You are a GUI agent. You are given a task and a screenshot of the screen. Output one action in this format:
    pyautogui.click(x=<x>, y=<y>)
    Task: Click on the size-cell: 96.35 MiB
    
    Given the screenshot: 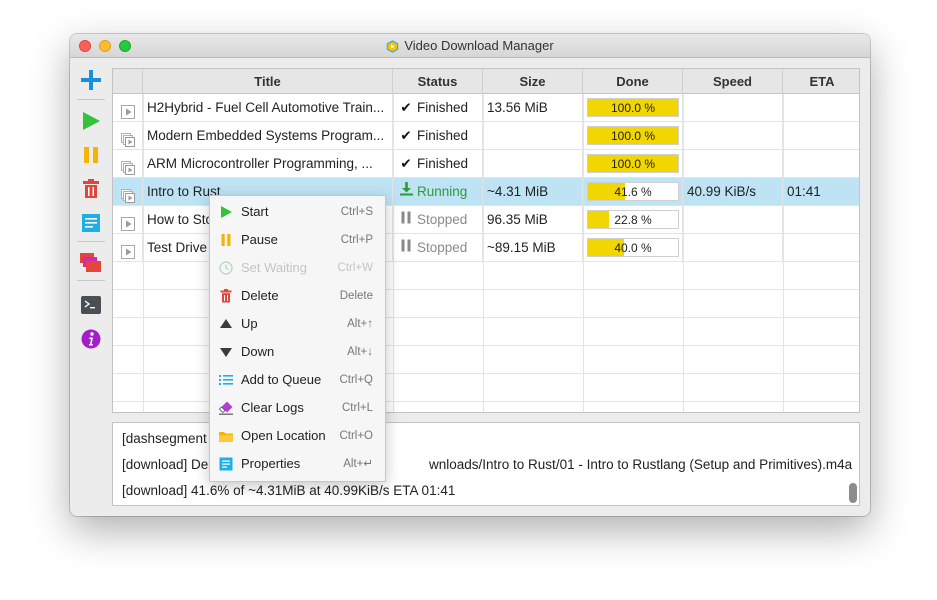 What is the action you would take?
    pyautogui.click(x=533, y=220)
    